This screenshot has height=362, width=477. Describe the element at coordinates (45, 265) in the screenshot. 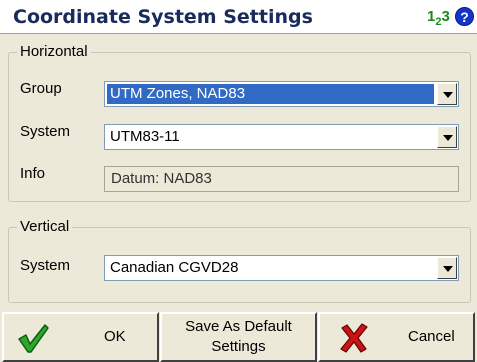

I see `vertical-system-label: System` at that location.